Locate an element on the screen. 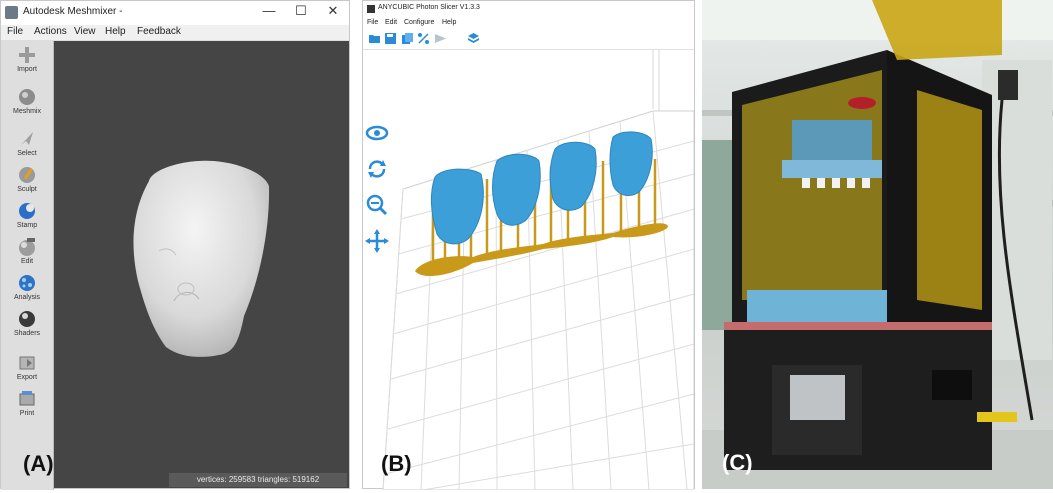 The image size is (1053, 493). slicer-app-icon is located at coordinates (371, 9).